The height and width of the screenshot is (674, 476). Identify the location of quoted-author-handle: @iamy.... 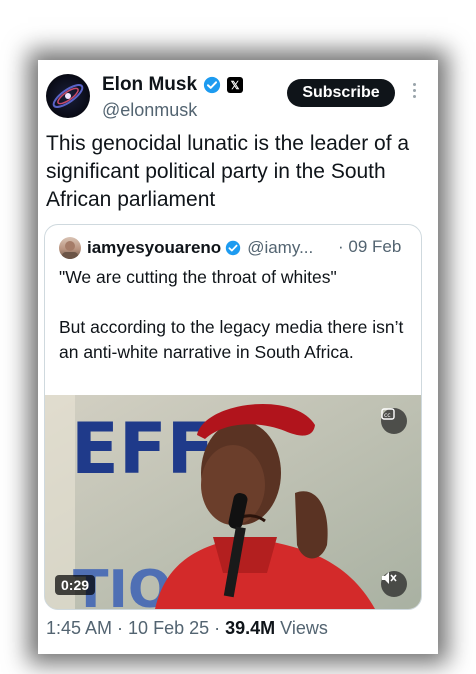
(280, 248).